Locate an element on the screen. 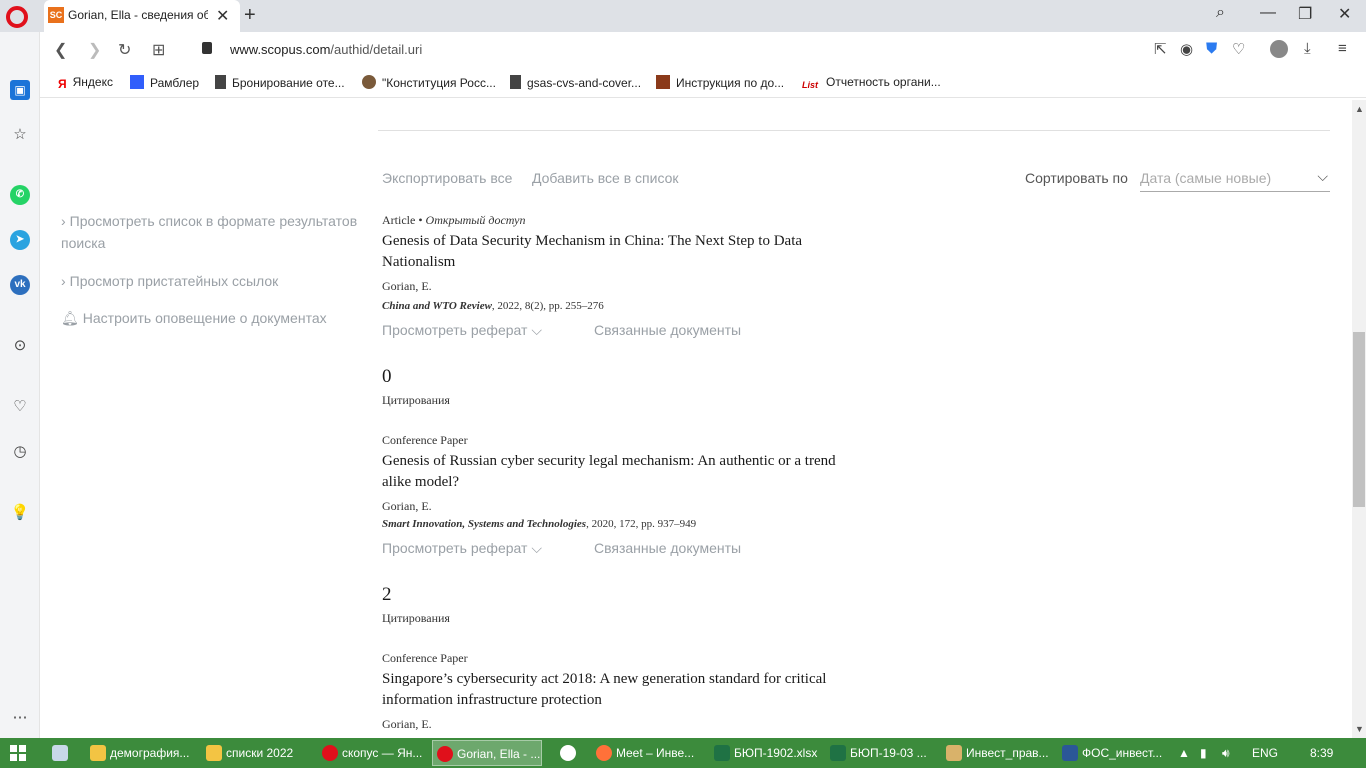 The image size is (1366, 768). workspace-icon: ▣ is located at coordinates (20, 90).